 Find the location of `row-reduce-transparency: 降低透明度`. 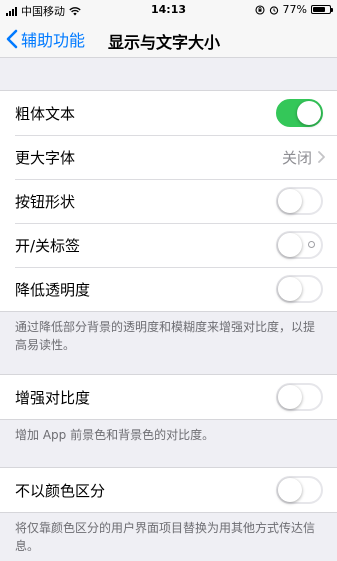

row-reduce-transparency: 降低透明度 is located at coordinates (168, 289).